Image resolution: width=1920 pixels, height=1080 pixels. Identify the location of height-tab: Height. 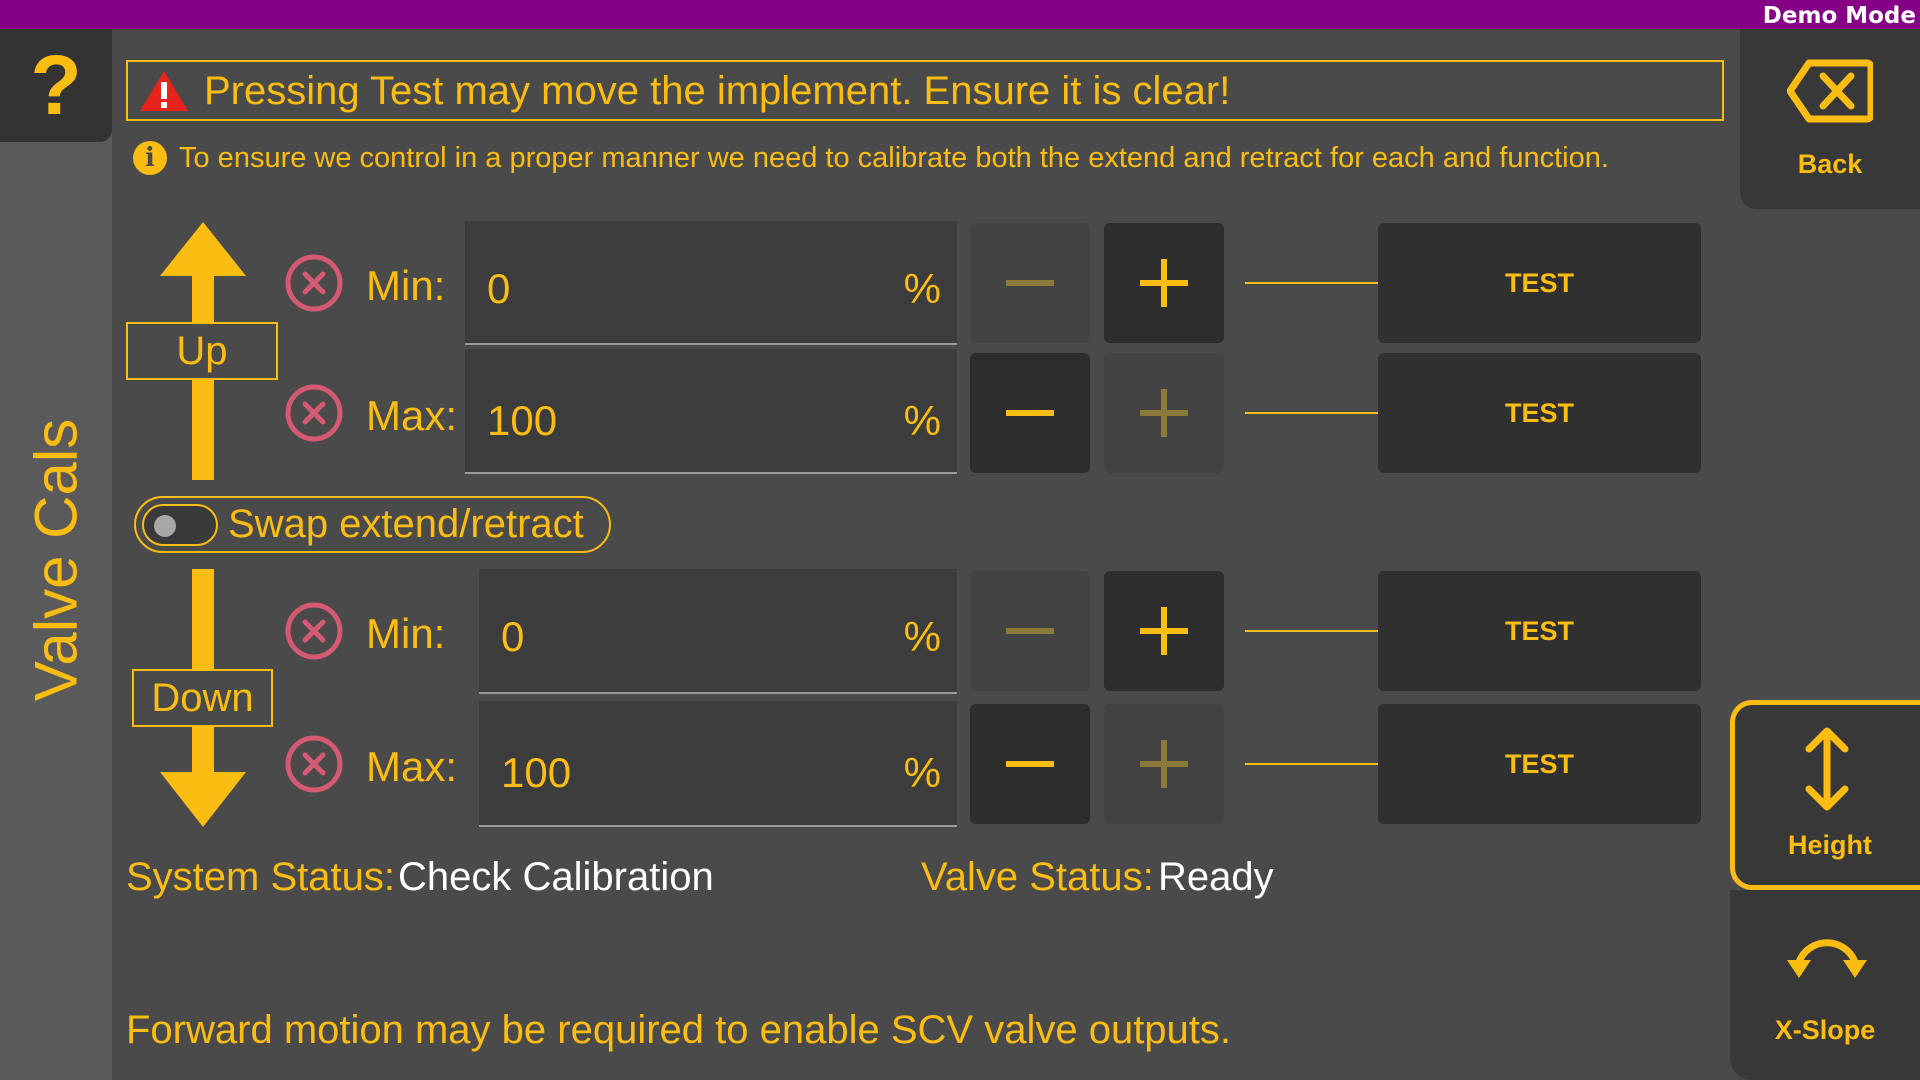
(1825, 795).